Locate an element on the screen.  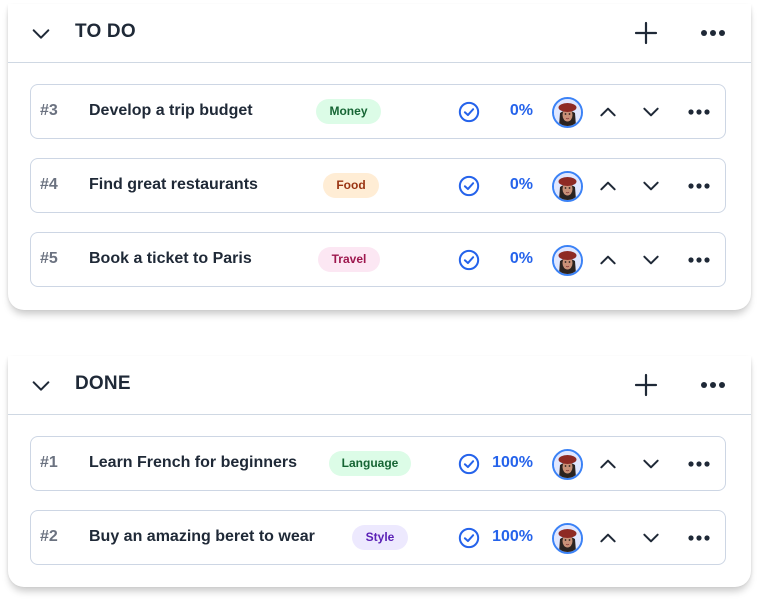
tag-badge: Food is located at coordinates (351, 185).